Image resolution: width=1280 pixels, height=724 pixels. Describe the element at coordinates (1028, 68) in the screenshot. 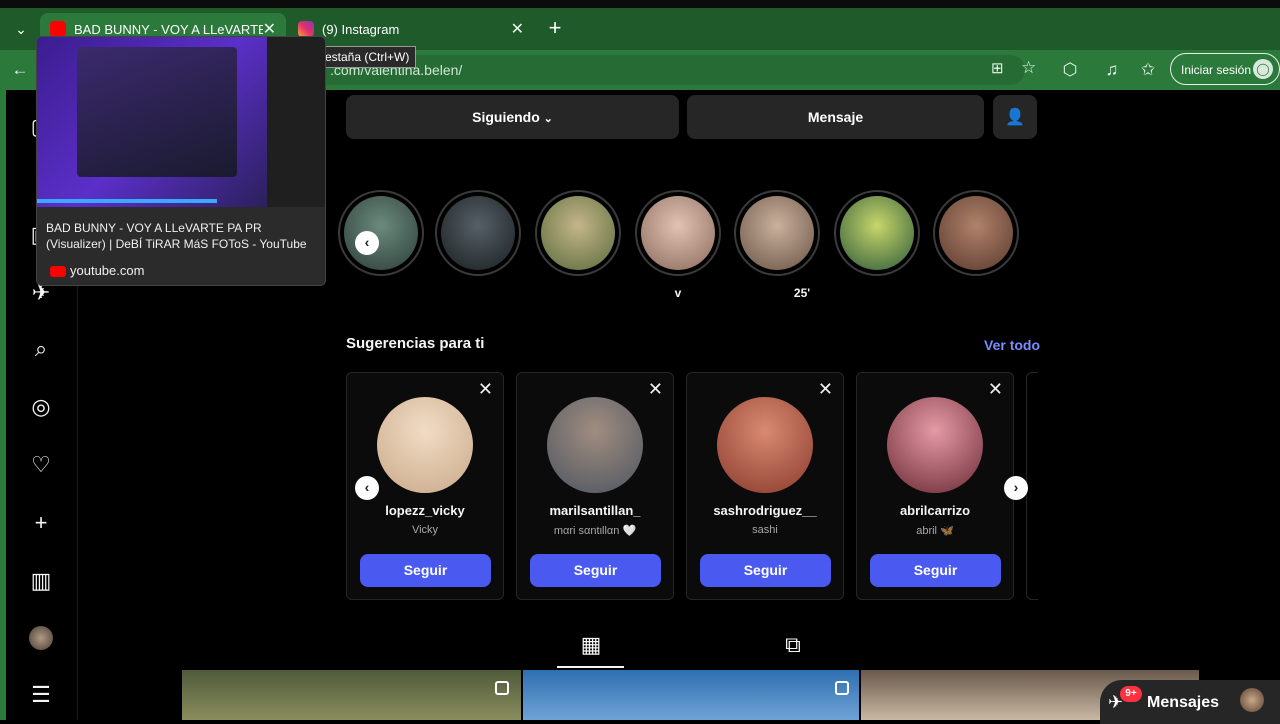

I see `favorite-star-icon: ☆` at that location.